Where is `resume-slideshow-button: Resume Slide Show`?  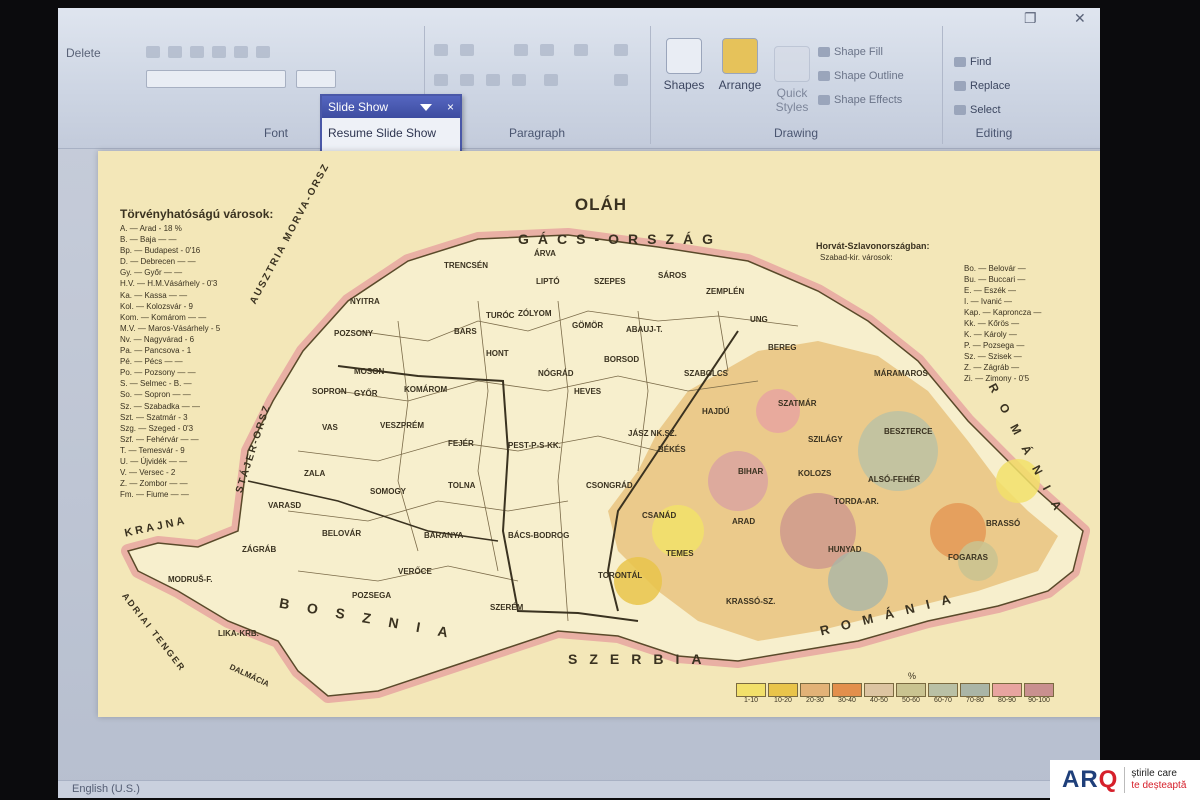 resume-slideshow-button: Resume Slide Show is located at coordinates (391, 133).